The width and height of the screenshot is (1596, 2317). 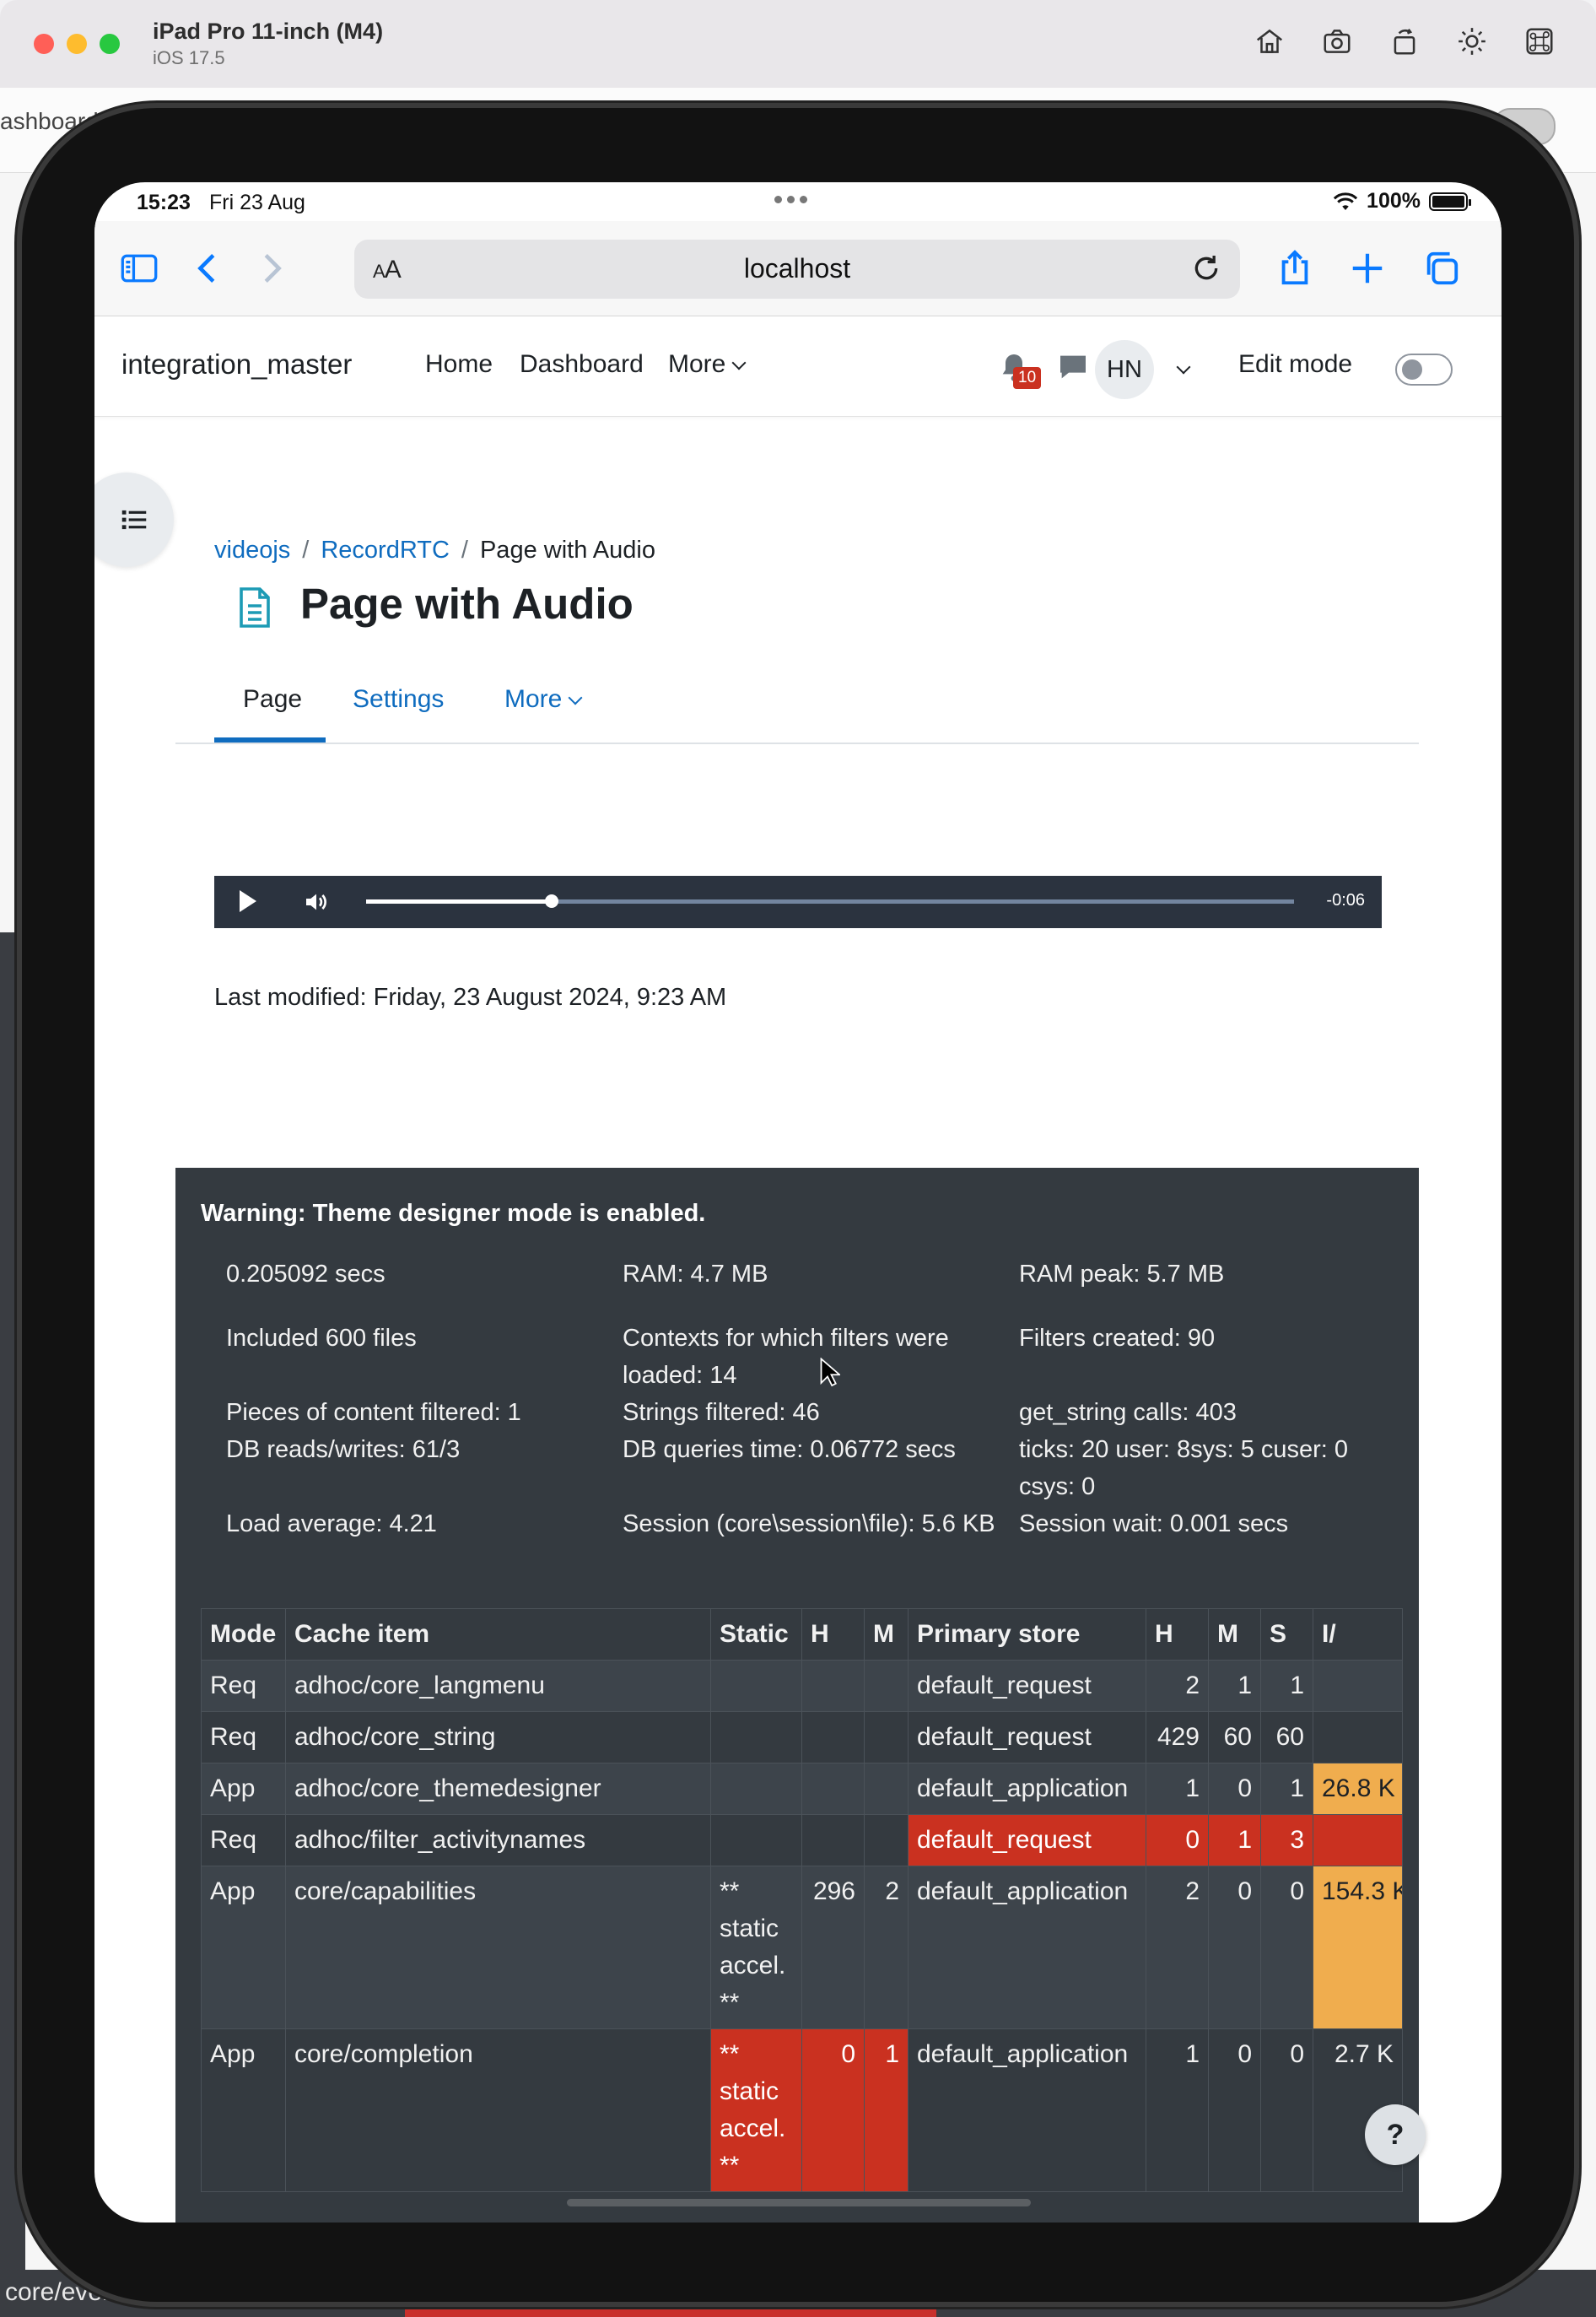 What do you see at coordinates (1367, 268) in the screenshot?
I see `new-tab-icon` at bounding box center [1367, 268].